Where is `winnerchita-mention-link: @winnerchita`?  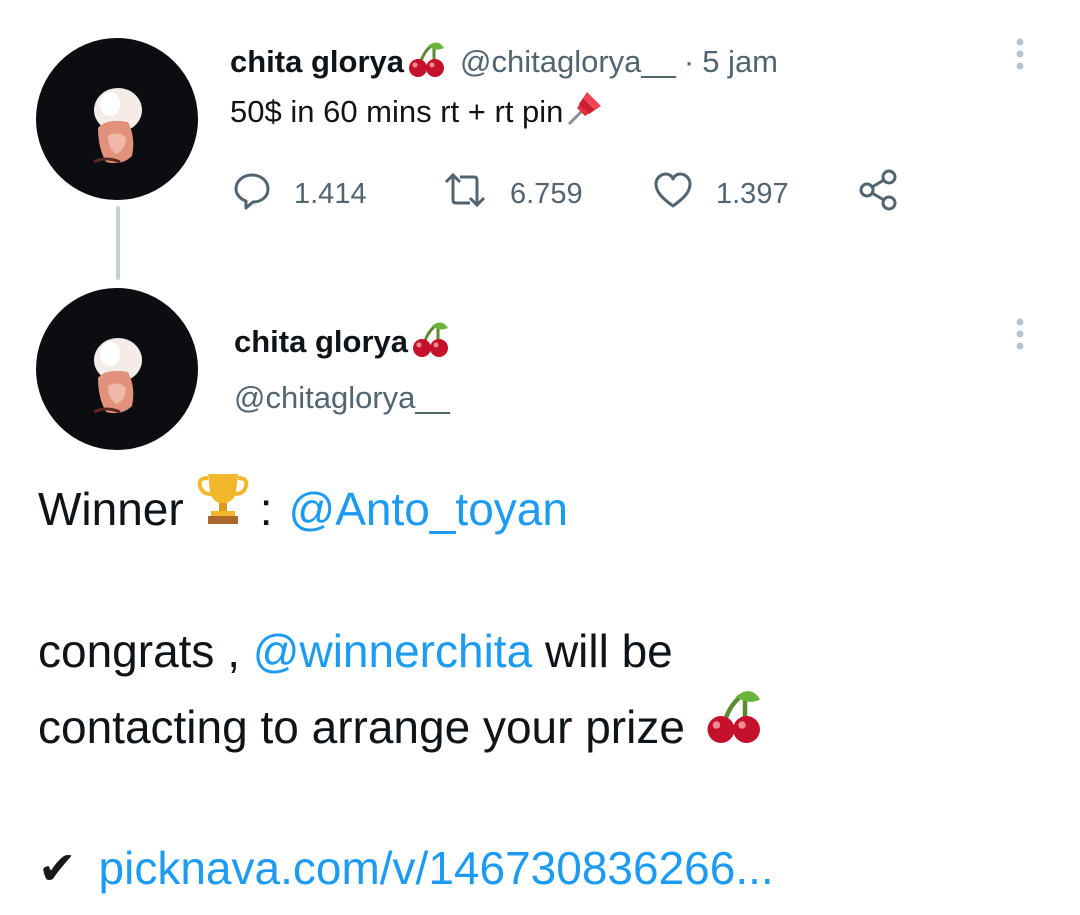 winnerchita-mention-link: @winnerchita is located at coordinates (392, 651).